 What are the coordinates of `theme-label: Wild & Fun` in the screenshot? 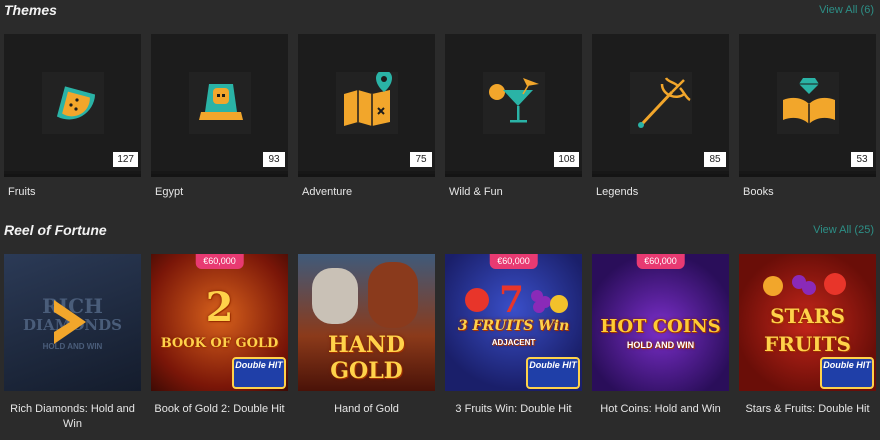 It's located at (476, 192).